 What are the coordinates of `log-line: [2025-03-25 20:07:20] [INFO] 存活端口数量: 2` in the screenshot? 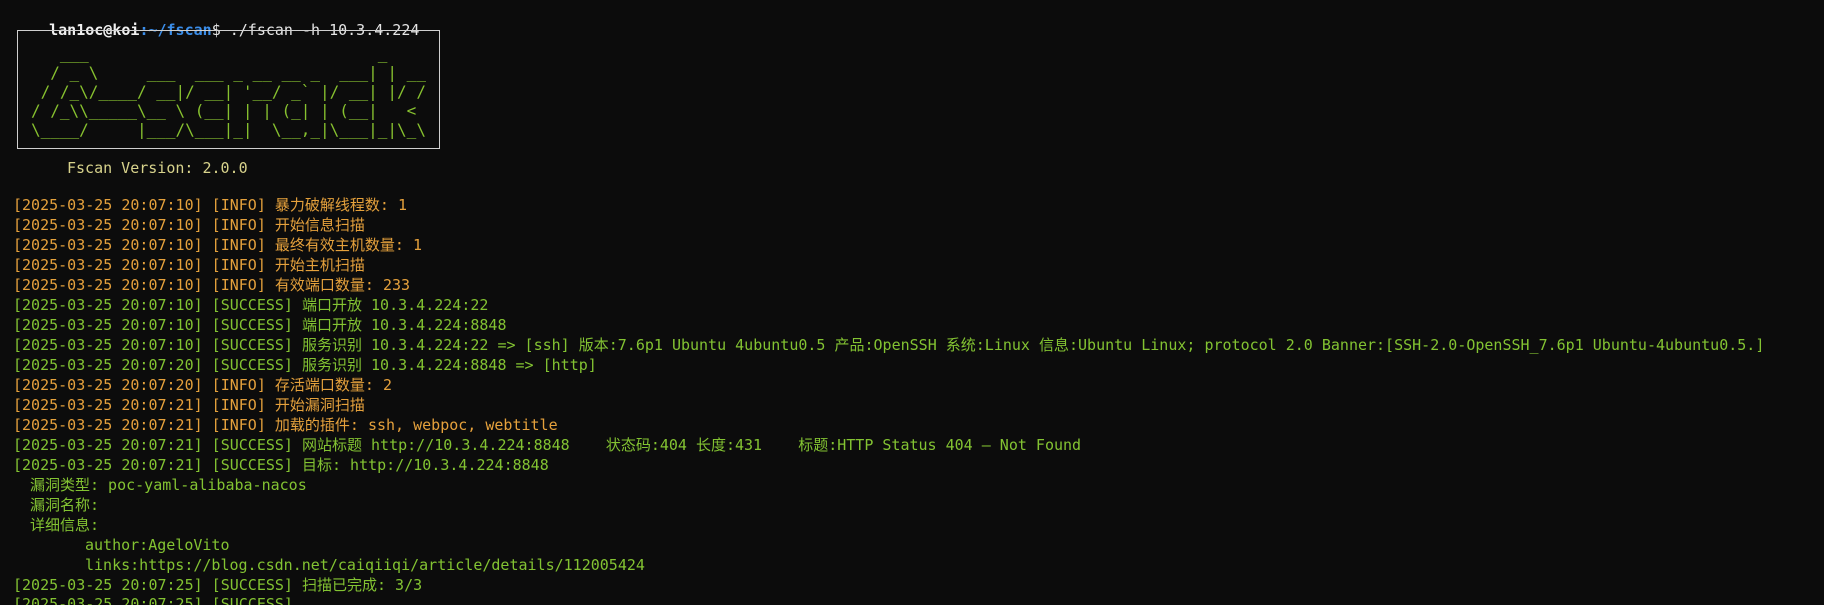 It's located at (202, 385).